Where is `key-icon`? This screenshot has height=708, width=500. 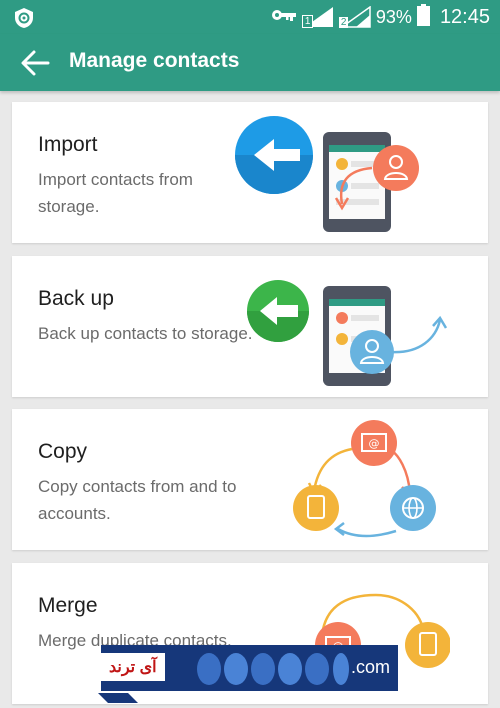
key-icon is located at coordinates (284, 17).